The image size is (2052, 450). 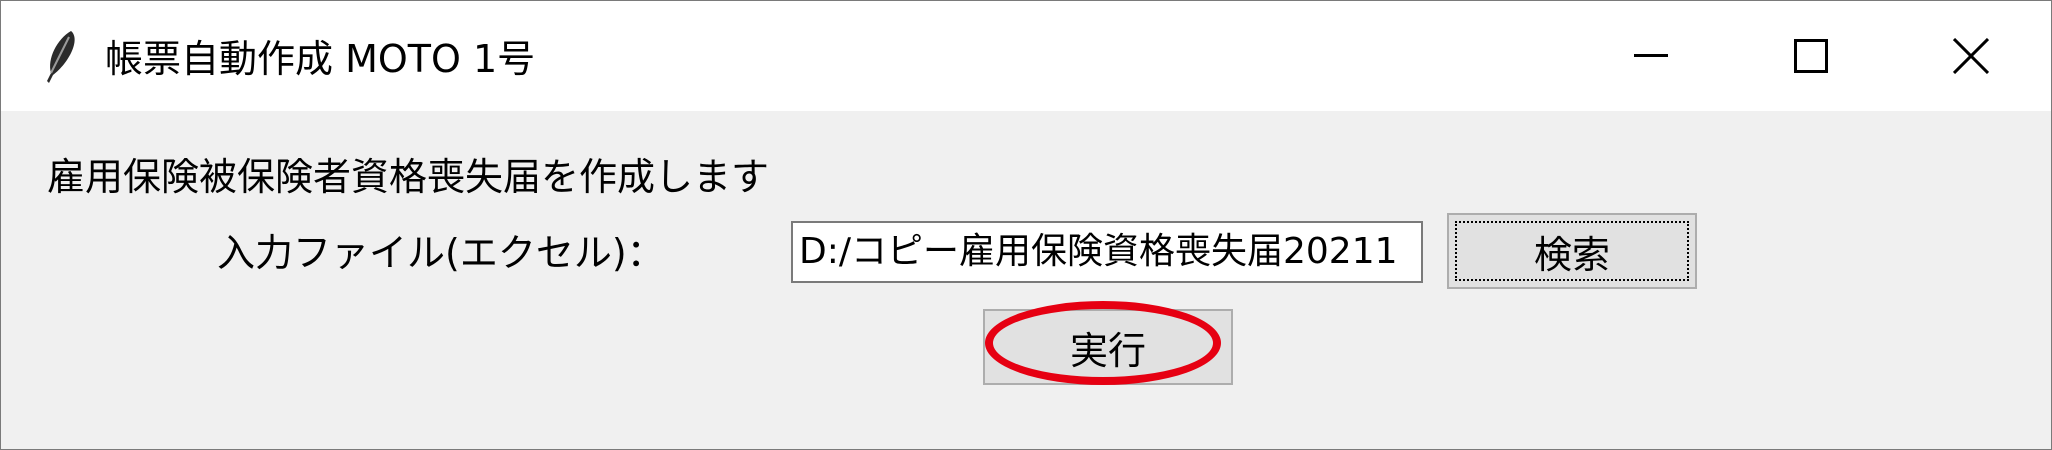 I want to click on run-button: 実行, so click(x=1108, y=347).